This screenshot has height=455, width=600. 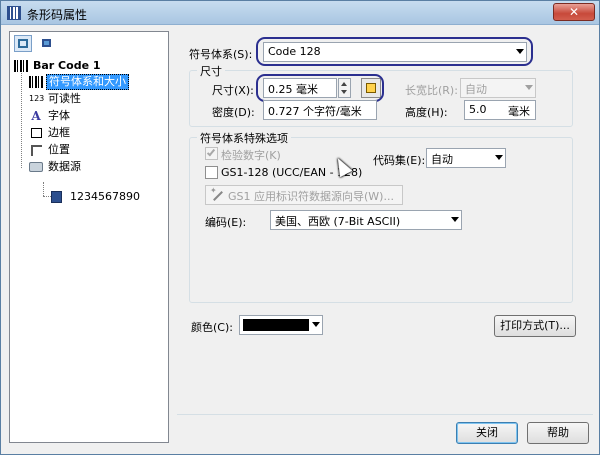 I want to click on encoding-select: 美国、西欧 (7-Bit ASCII), so click(x=366, y=220).